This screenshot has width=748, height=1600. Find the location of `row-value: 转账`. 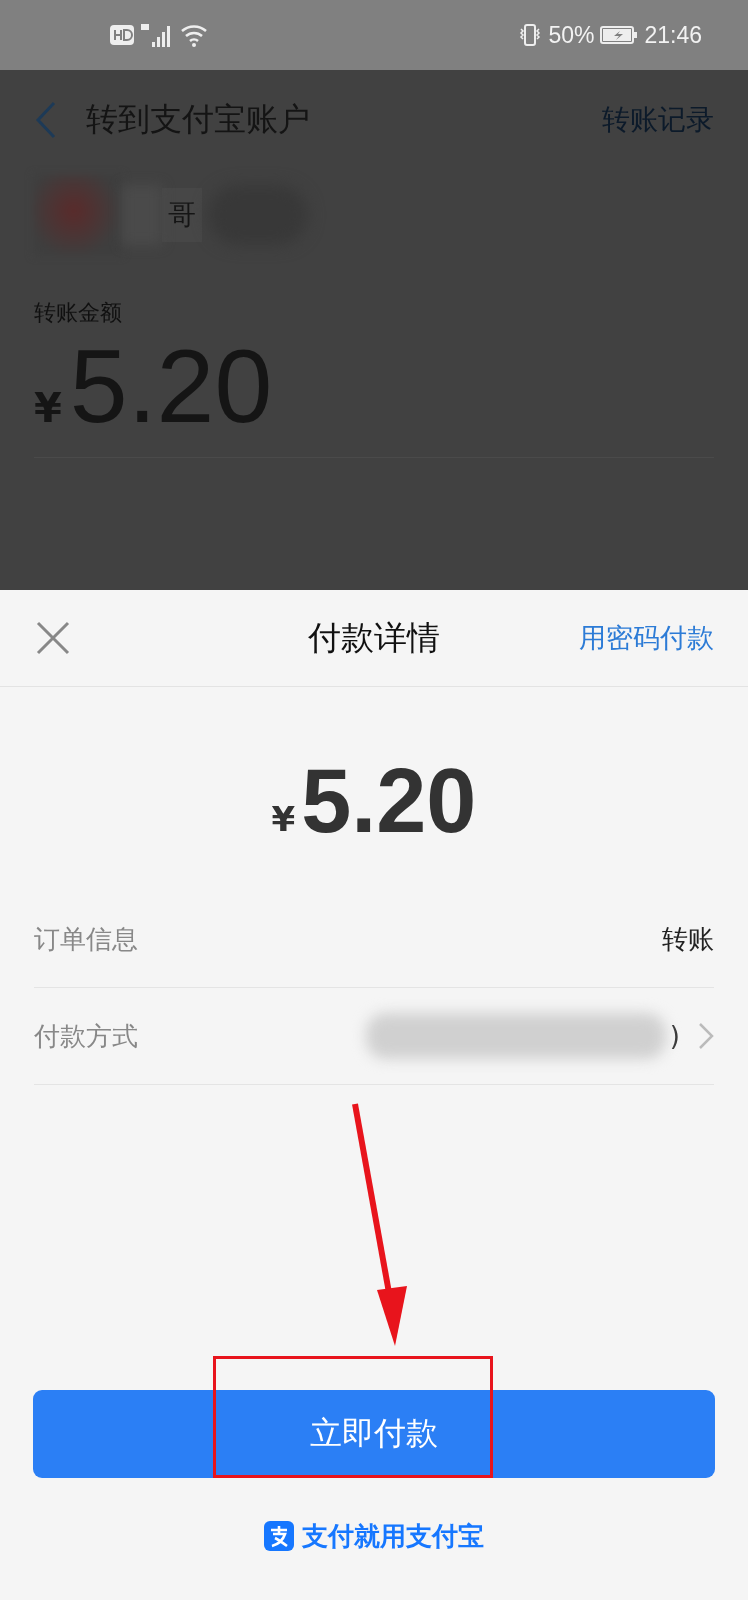

row-value: 转账 is located at coordinates (688, 939).